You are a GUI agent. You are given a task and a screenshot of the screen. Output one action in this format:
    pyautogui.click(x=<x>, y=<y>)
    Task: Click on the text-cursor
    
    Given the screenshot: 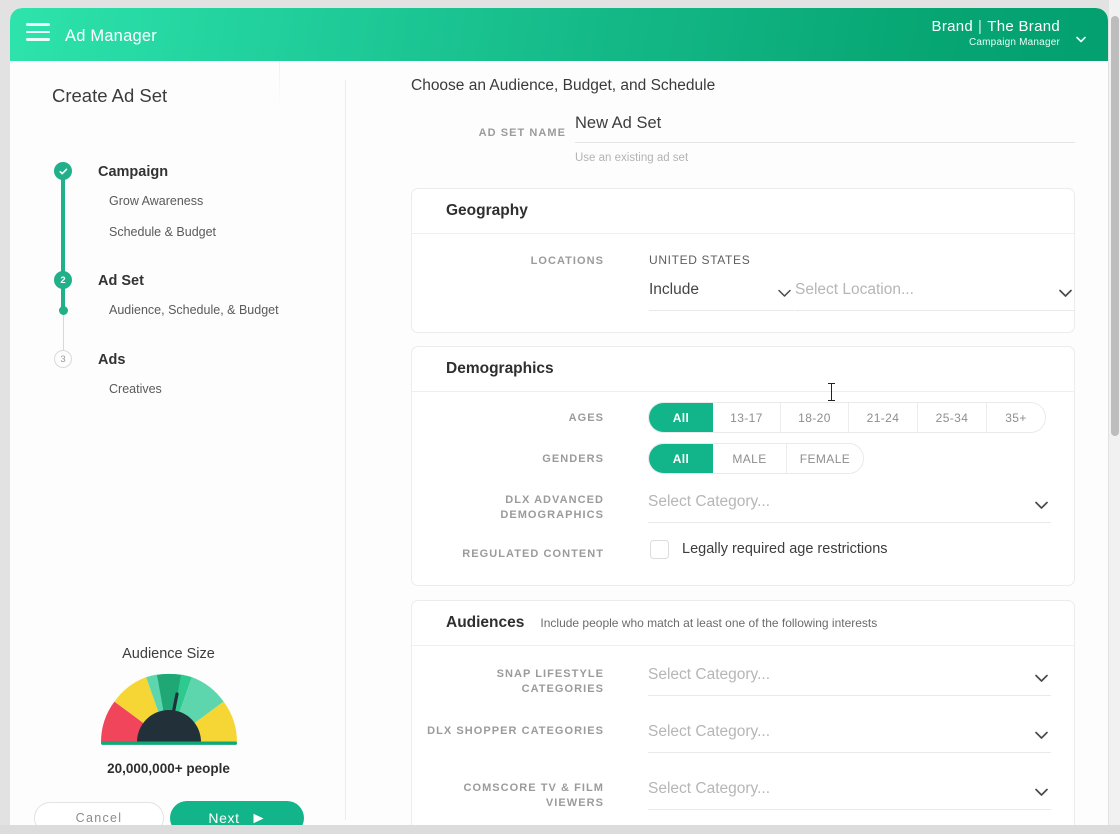 What is the action you would take?
    pyautogui.click(x=831, y=392)
    